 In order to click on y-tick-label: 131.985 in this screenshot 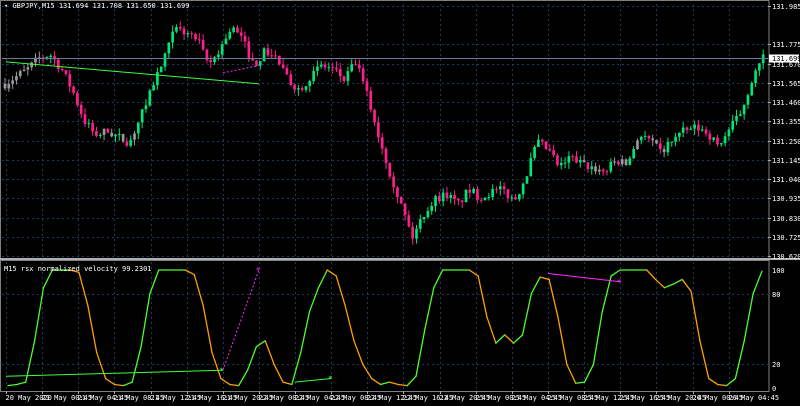, I will do `click(786, 7)`.